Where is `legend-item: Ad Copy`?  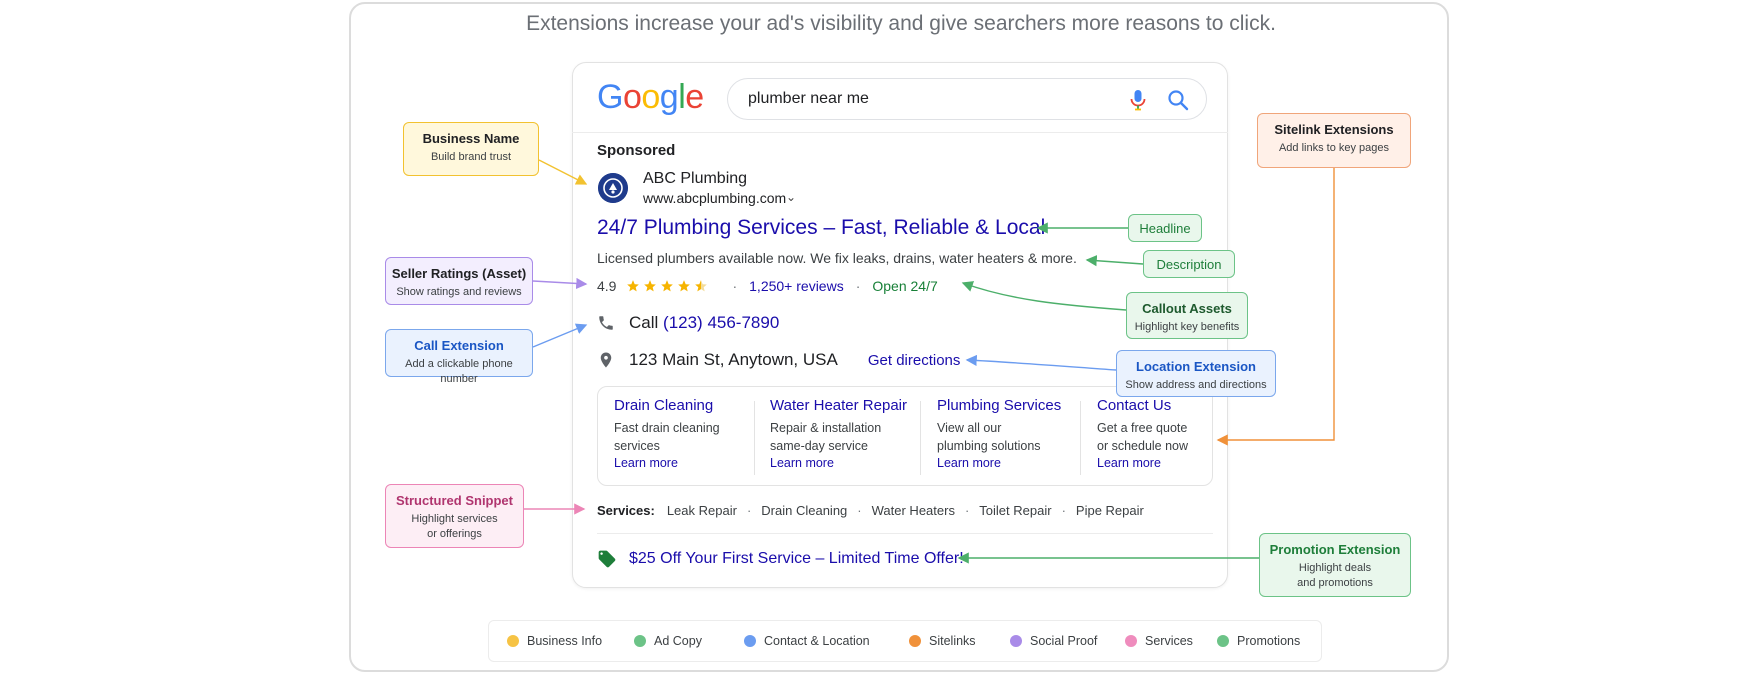
legend-item: Ad Copy is located at coordinates (668, 641).